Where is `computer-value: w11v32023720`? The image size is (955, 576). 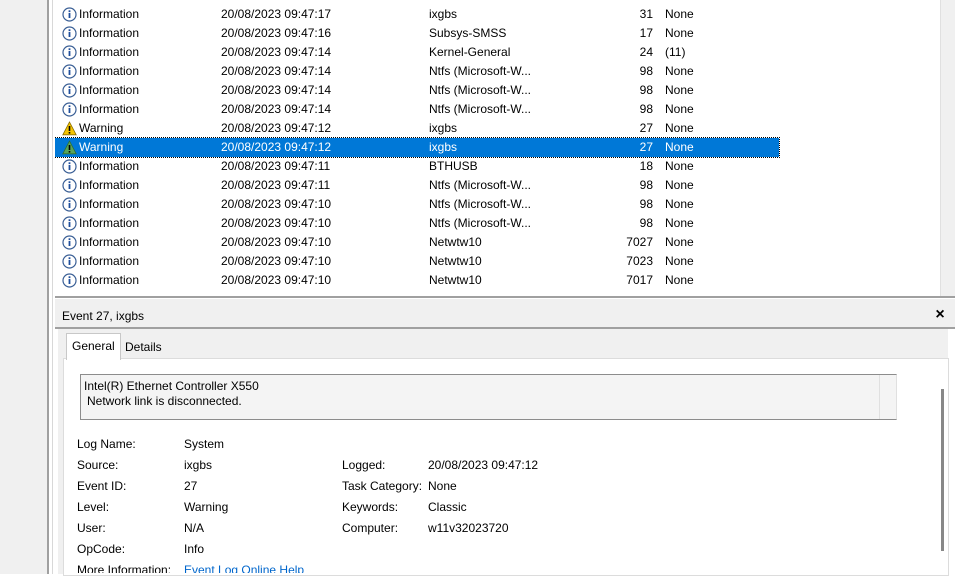 computer-value: w11v32023720 is located at coordinates (468, 528).